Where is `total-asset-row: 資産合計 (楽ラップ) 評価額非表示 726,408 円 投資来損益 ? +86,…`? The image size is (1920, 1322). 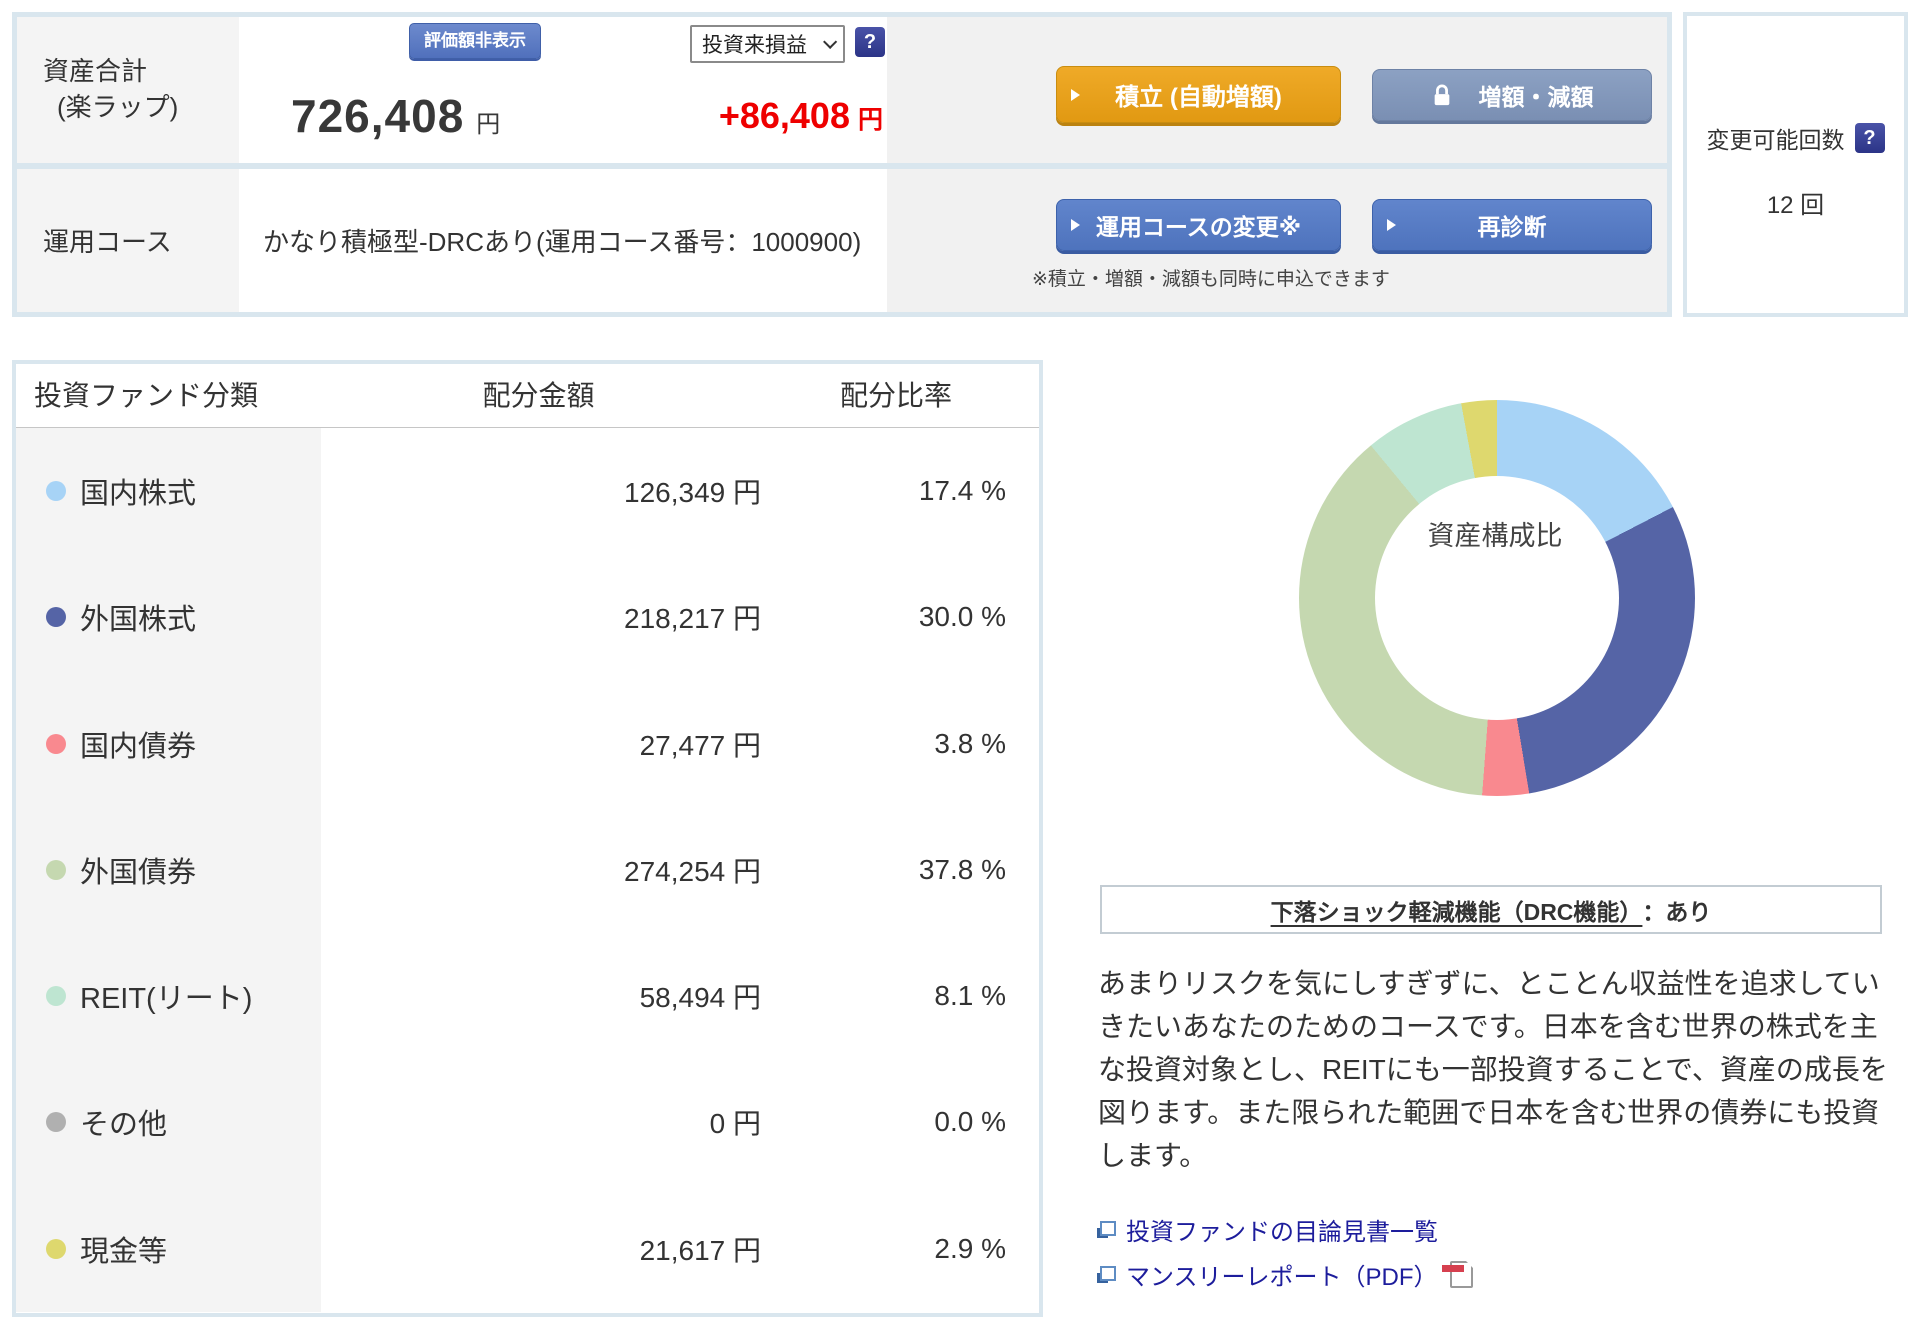 total-asset-row: 資産合計 (楽ラップ) 評価額非表示 726,408 円 投資来損益 ? +86,… is located at coordinates (842, 90).